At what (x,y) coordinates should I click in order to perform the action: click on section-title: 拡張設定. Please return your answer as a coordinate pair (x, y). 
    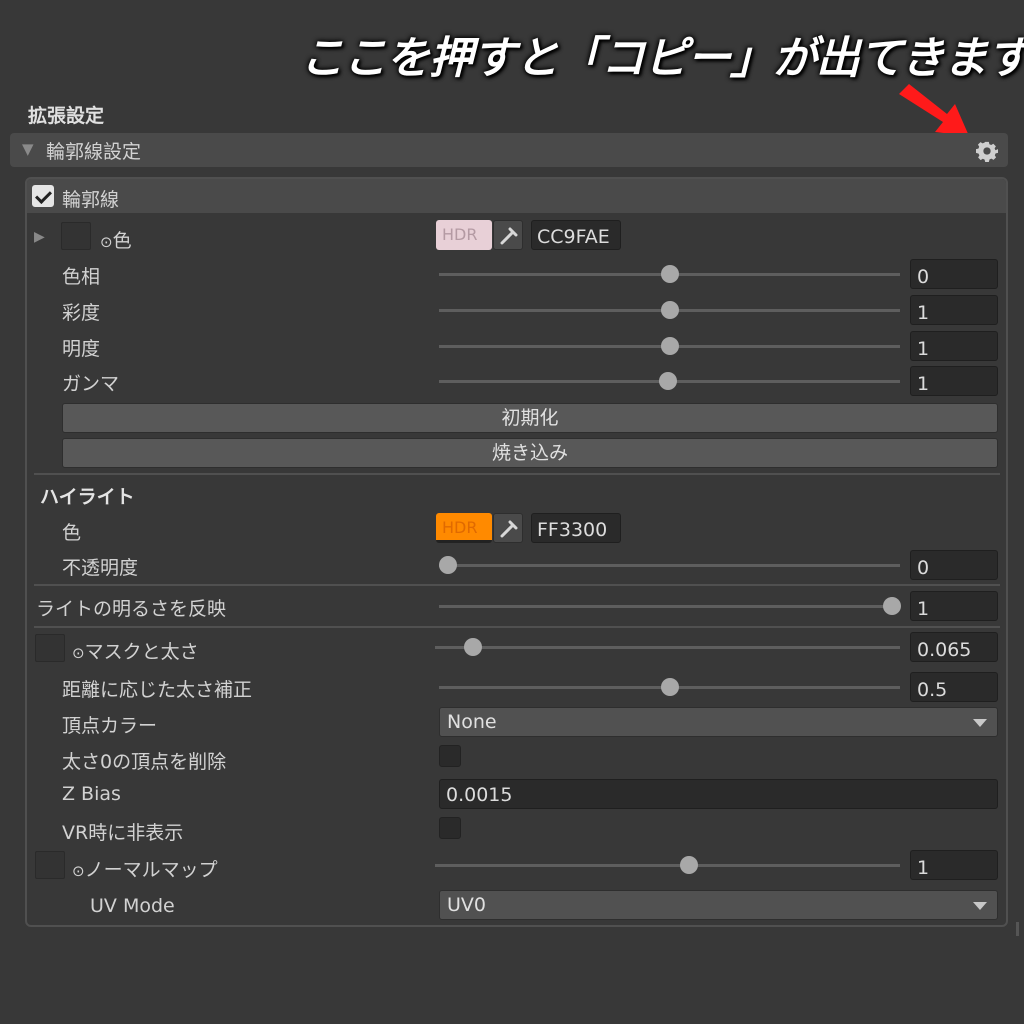
    Looking at the image, I should click on (66, 116).